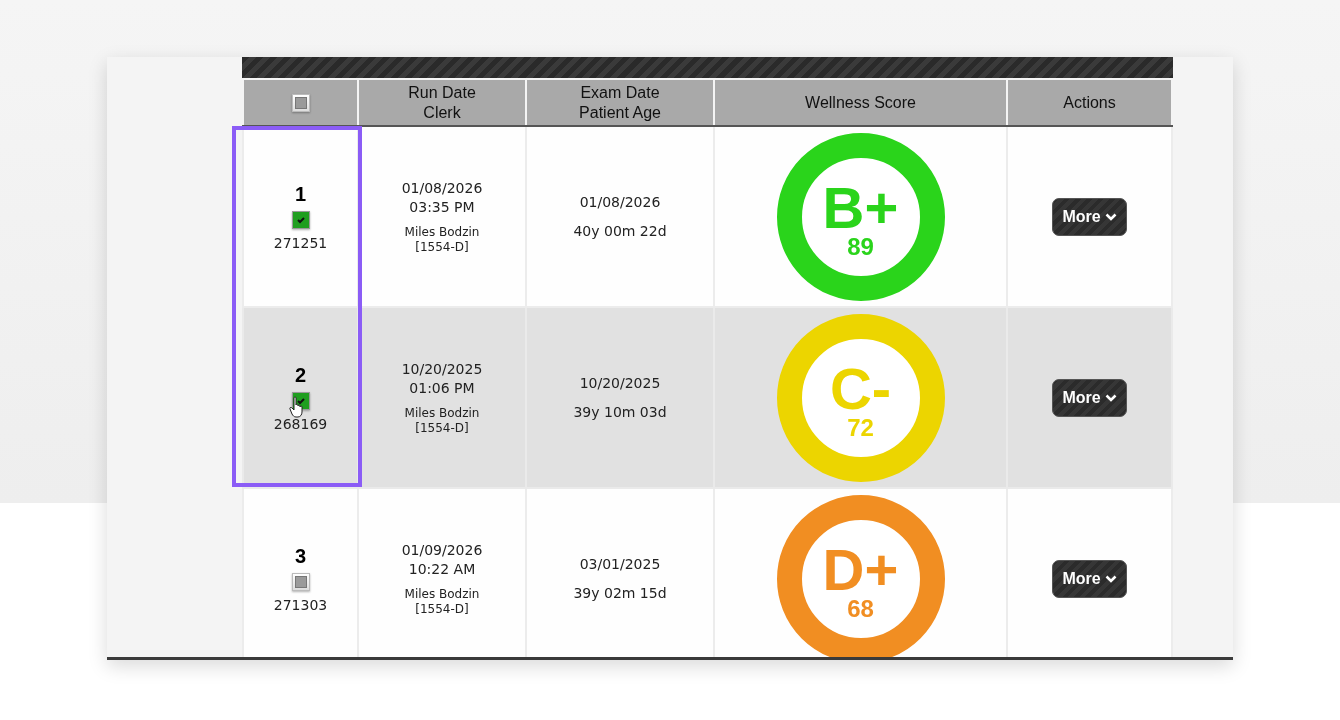  I want to click on grade-letter: D+, so click(860, 569).